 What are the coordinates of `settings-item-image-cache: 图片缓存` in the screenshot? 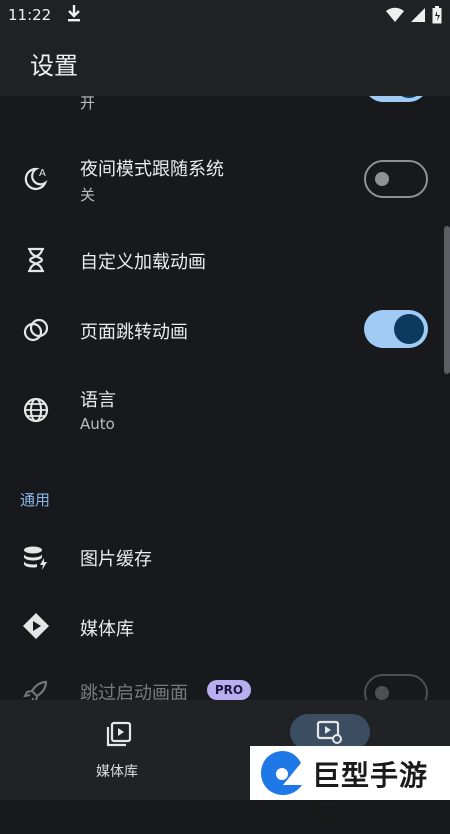 It's located at (225, 560).